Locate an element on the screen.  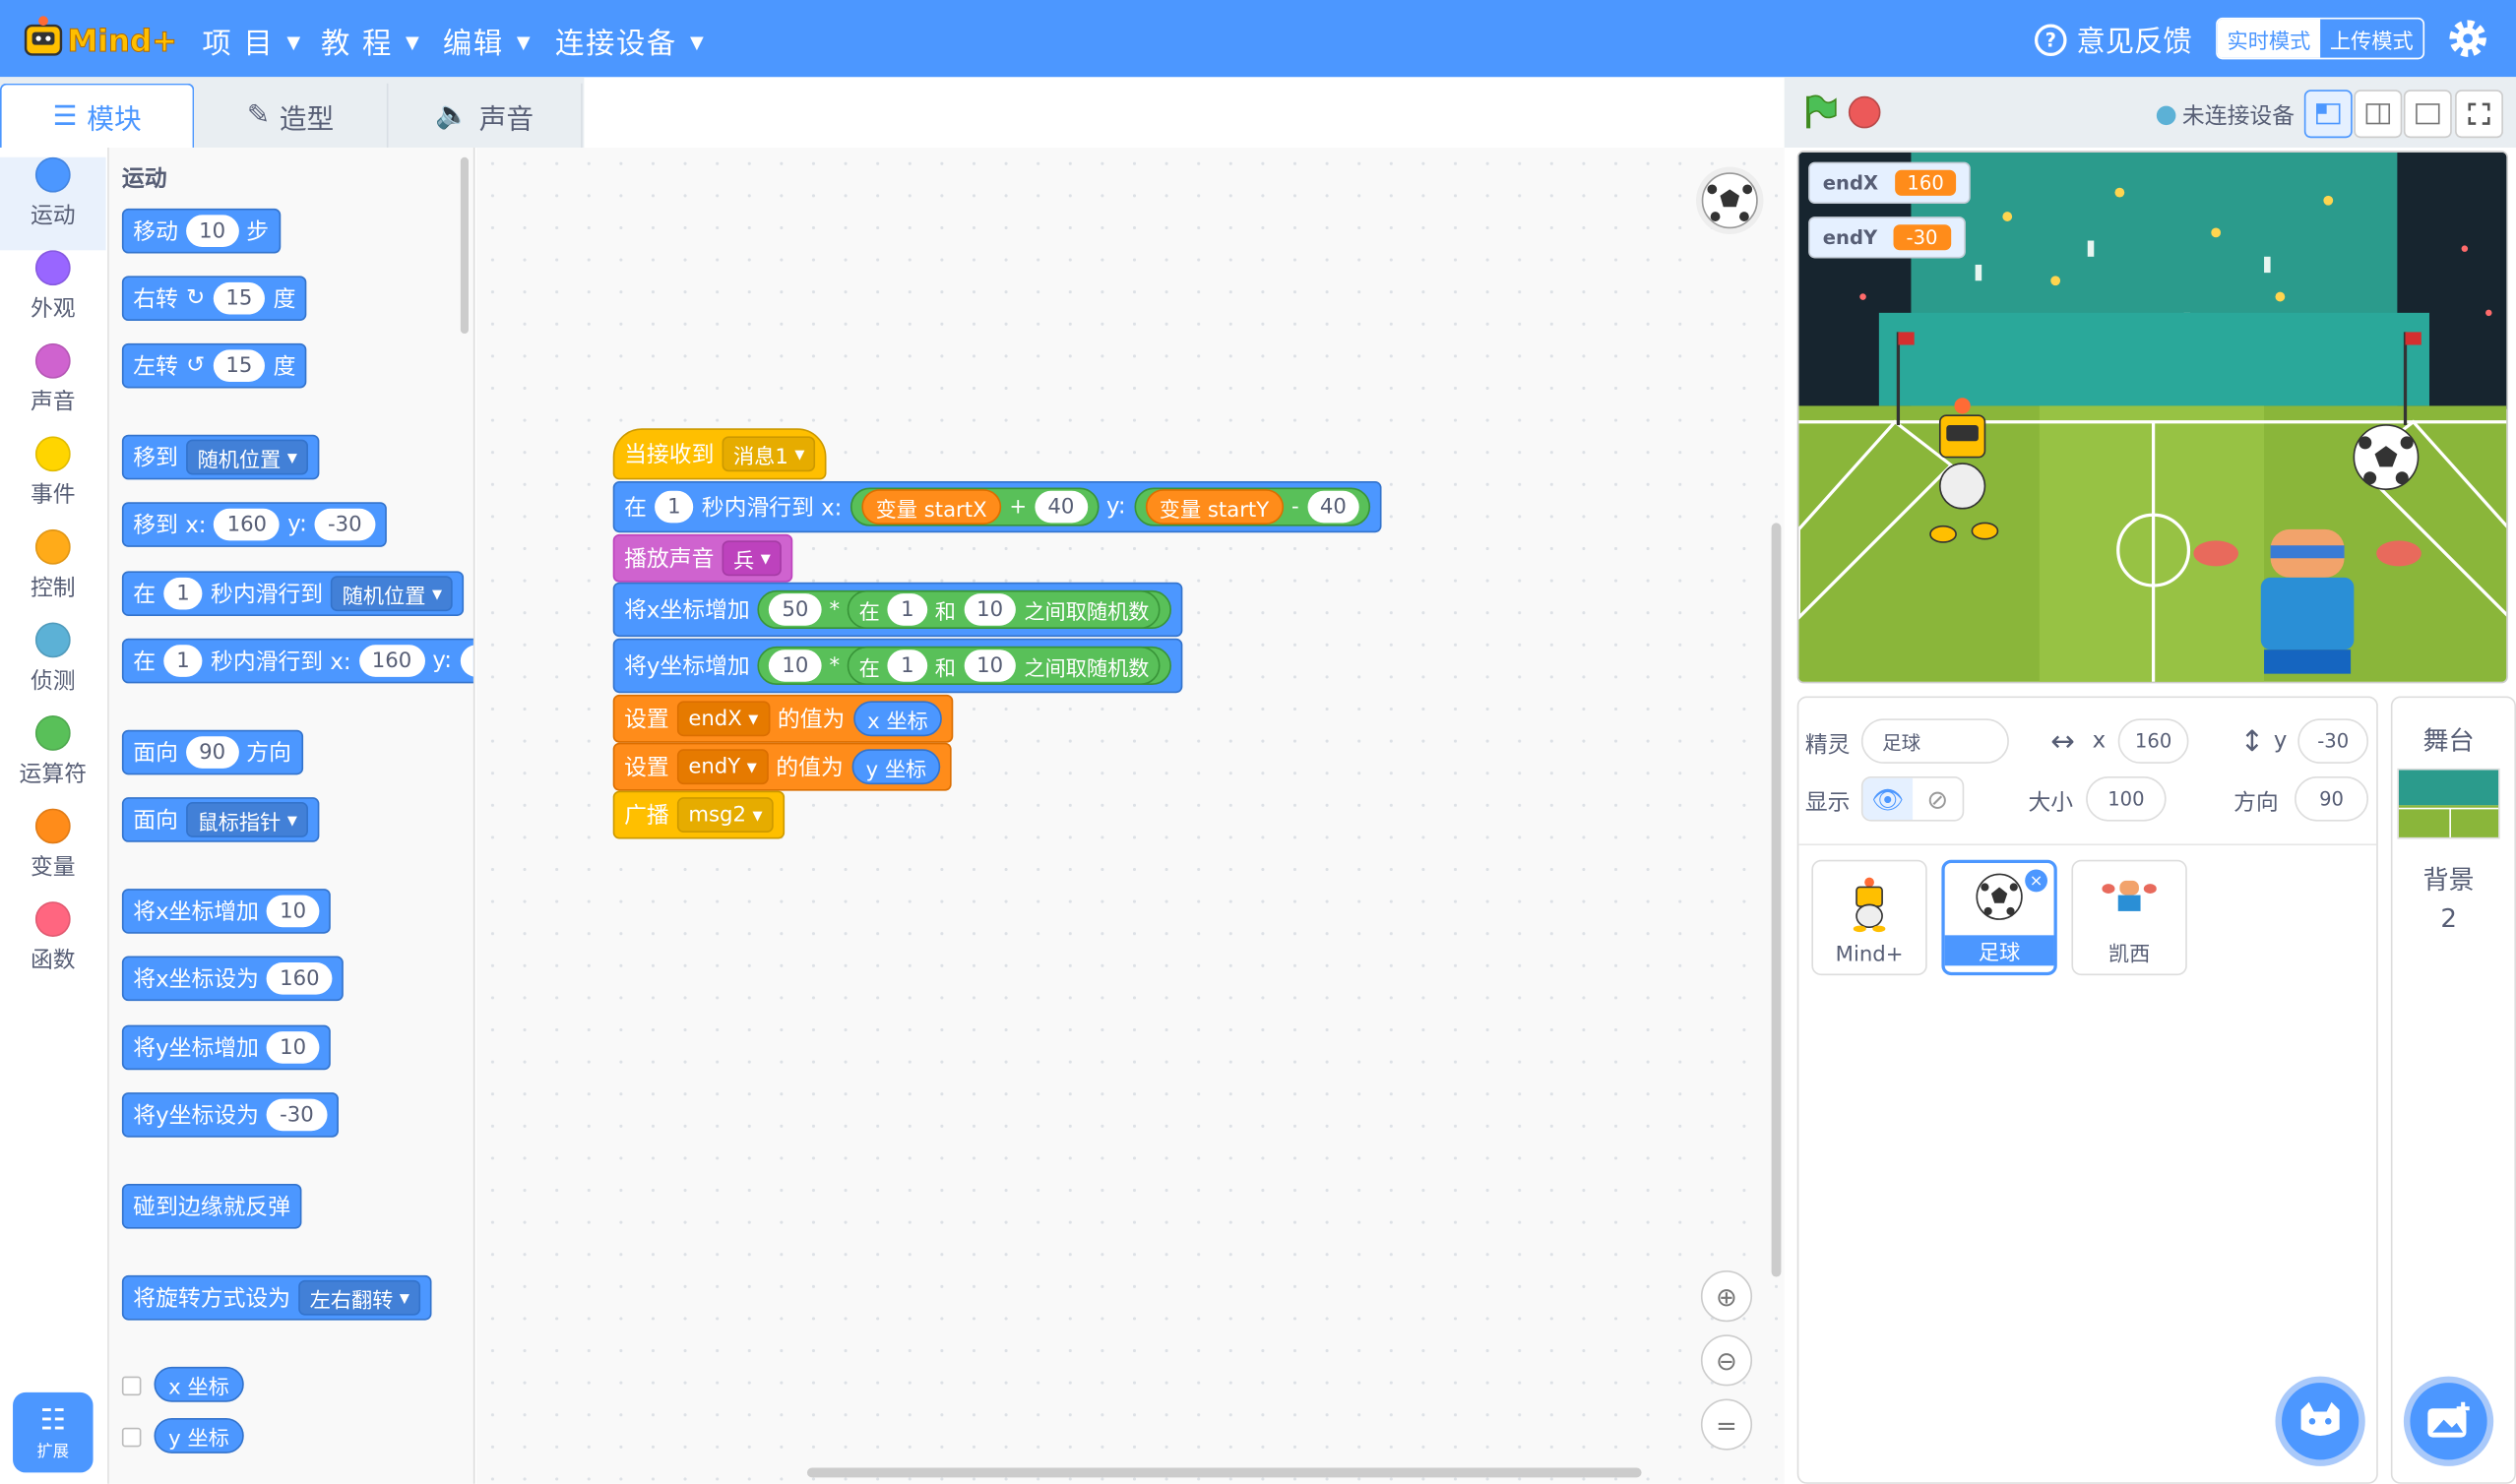
block-point-towards: 面向 鼠标指针 ▼ is located at coordinates (220, 820).